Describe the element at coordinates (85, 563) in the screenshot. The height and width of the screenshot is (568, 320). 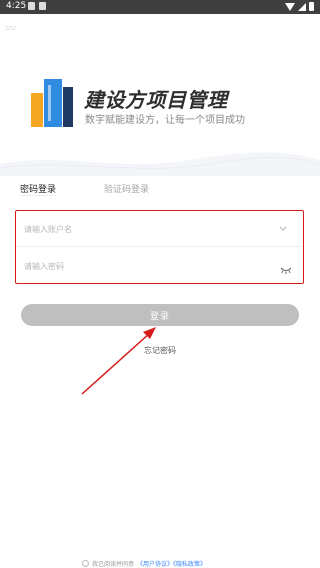
I see `agreement-checkbox` at that location.